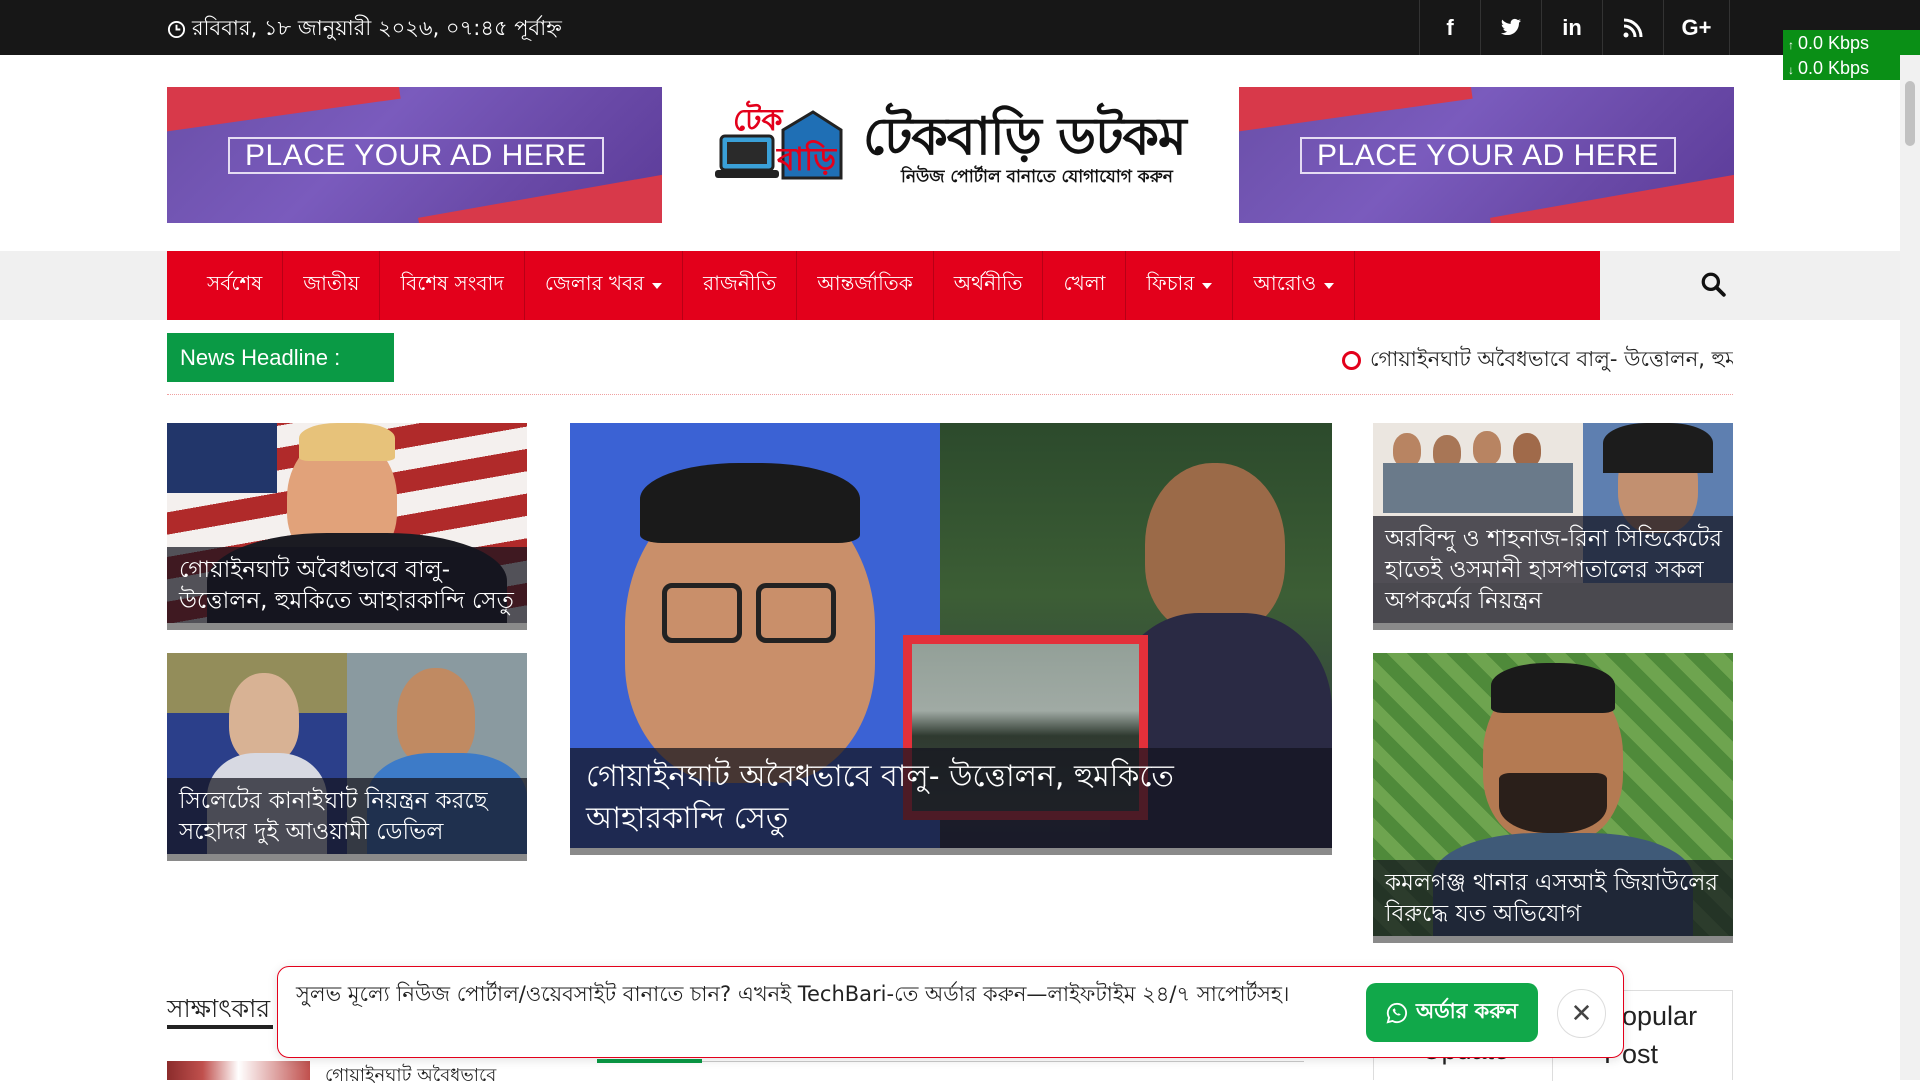 Image resolution: width=1920 pixels, height=1092 pixels. Describe the element at coordinates (1581, 1013) in the screenshot. I see `close-icon: ✕` at that location.